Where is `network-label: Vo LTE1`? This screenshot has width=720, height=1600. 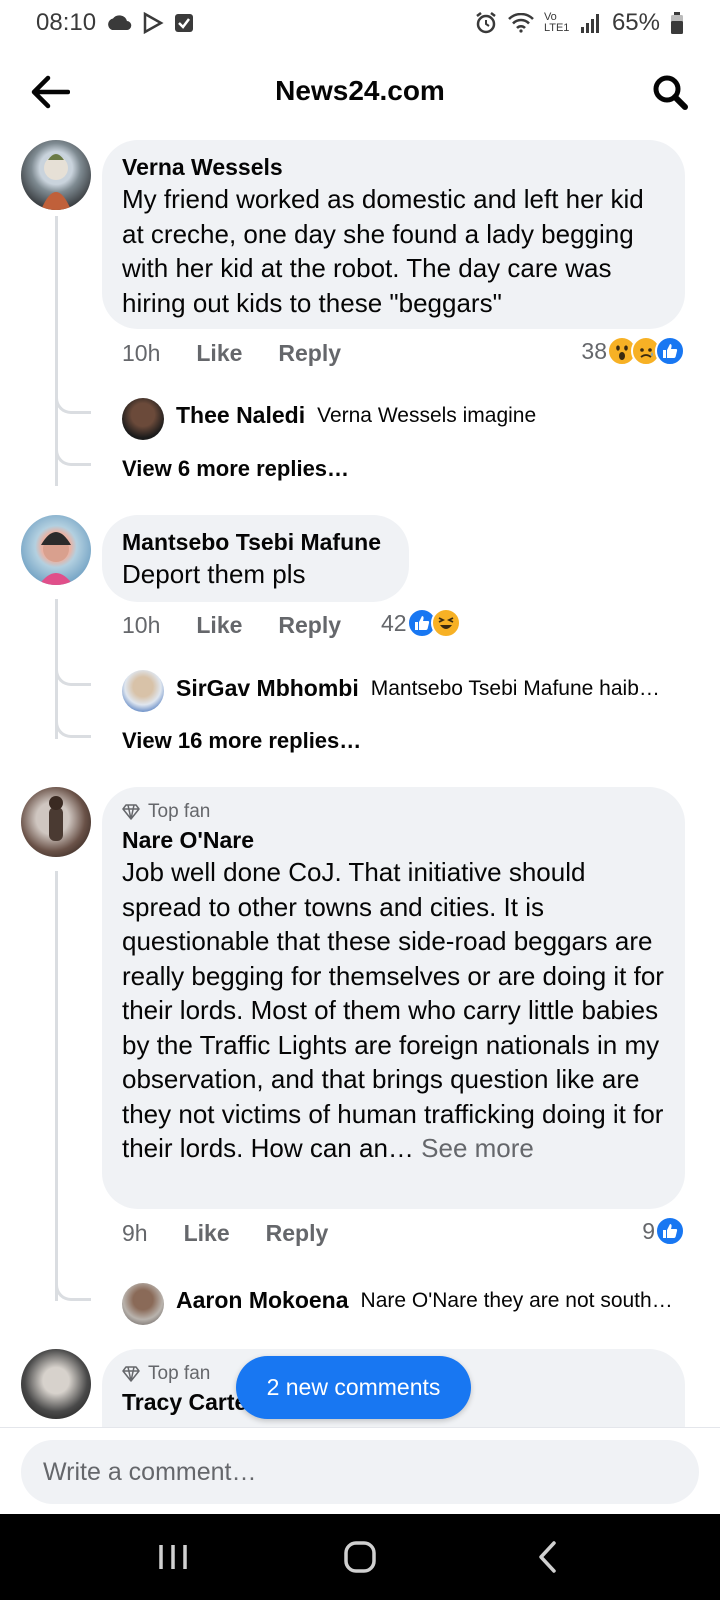 network-label: Vo LTE1 is located at coordinates (556, 22).